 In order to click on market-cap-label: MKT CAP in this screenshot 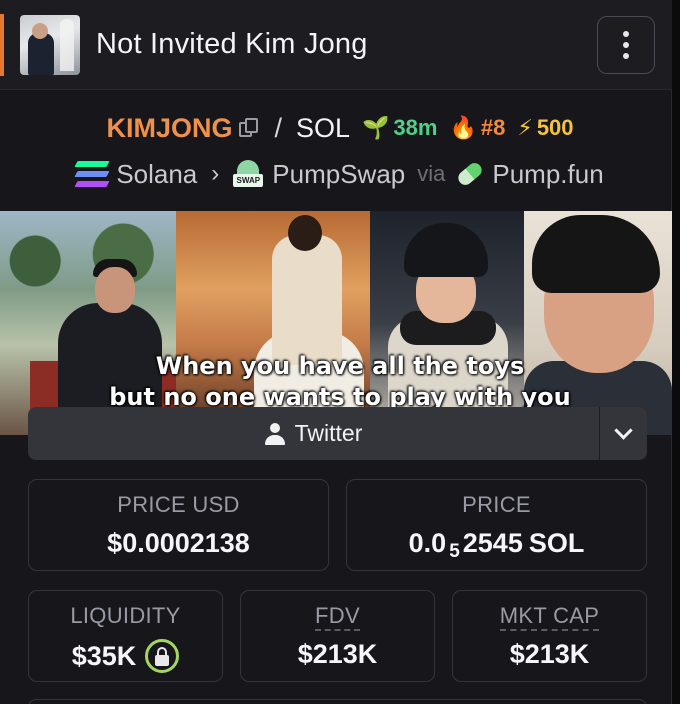, I will do `click(549, 617)`.